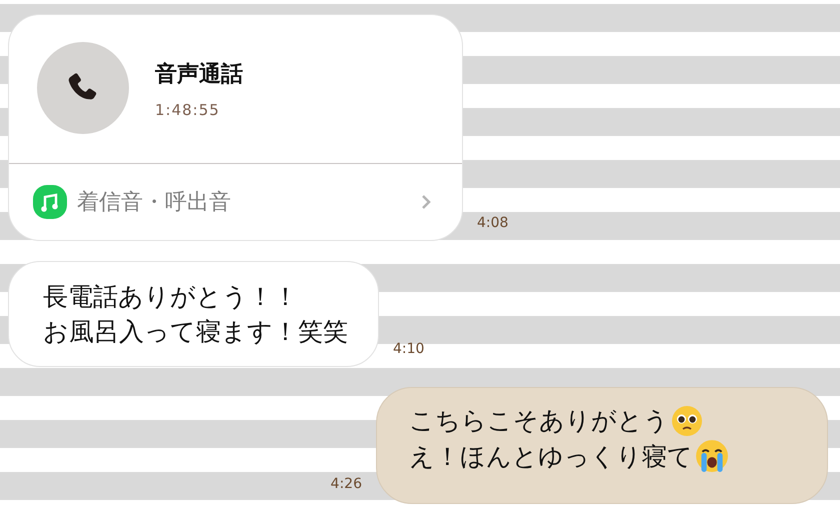  Describe the element at coordinates (492, 223) in the screenshot. I see `timestamp: 4:08` at that location.